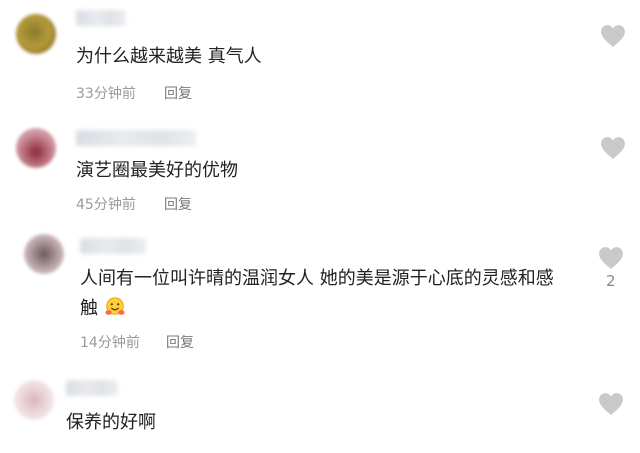 The image size is (640, 453). Describe the element at coordinates (111, 422) in the screenshot. I see `comment-text: 保养的好啊` at that location.